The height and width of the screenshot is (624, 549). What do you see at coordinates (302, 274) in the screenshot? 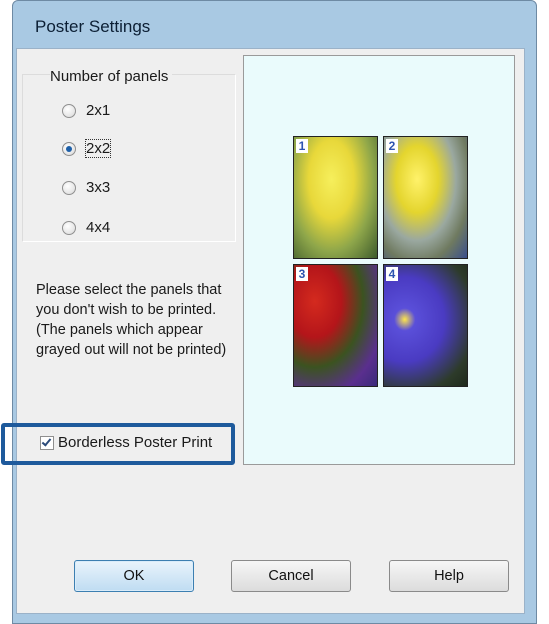
I see `panel-number: 3` at bounding box center [302, 274].